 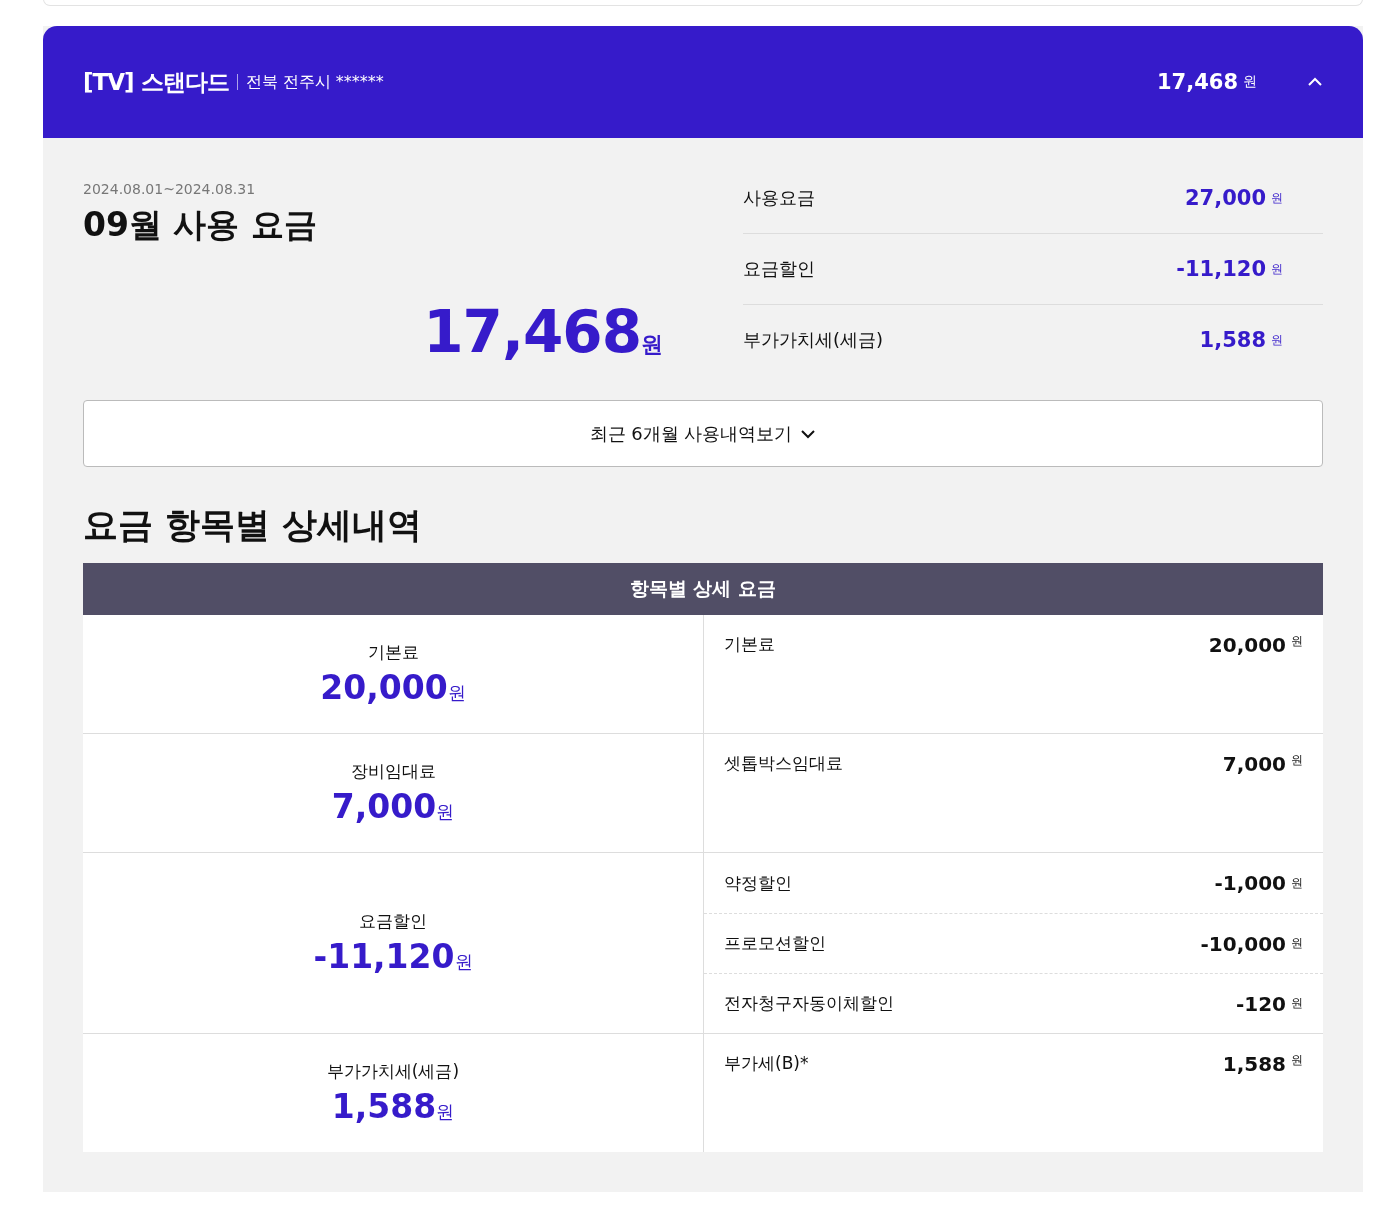 What do you see at coordinates (809, 1003) in the screenshot?
I see `item-label: 전자청구자동이체할인` at bounding box center [809, 1003].